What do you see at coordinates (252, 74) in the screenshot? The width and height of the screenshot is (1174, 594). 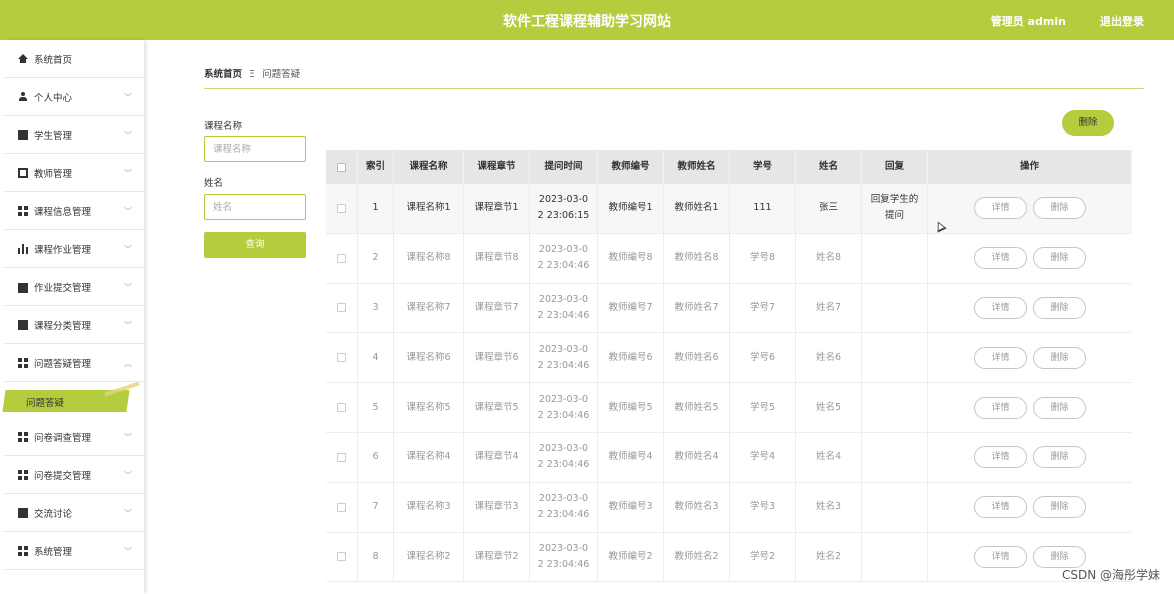 I see `breadcrumb-separator: Ξ` at bounding box center [252, 74].